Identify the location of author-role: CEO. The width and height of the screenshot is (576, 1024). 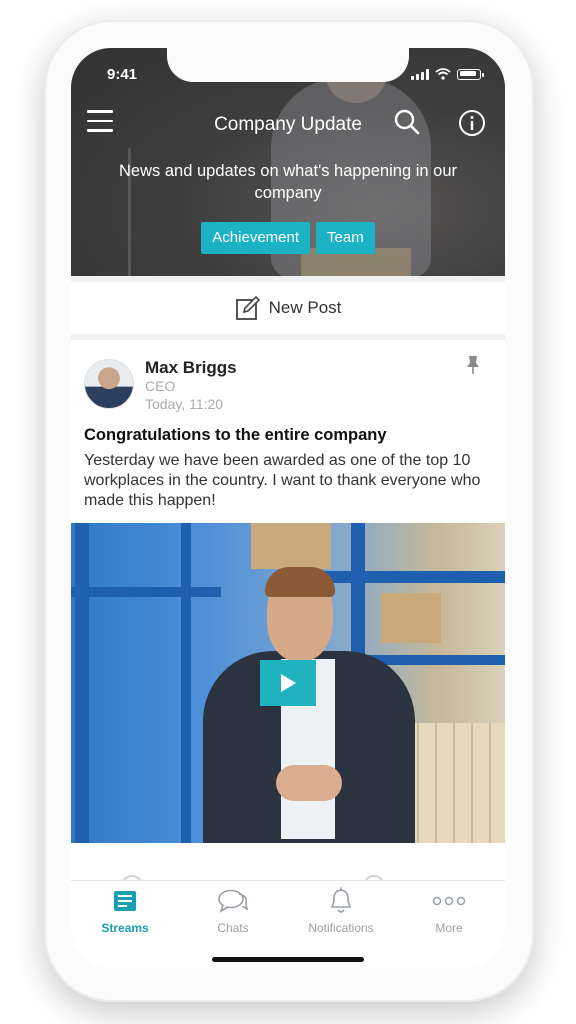
(160, 386).